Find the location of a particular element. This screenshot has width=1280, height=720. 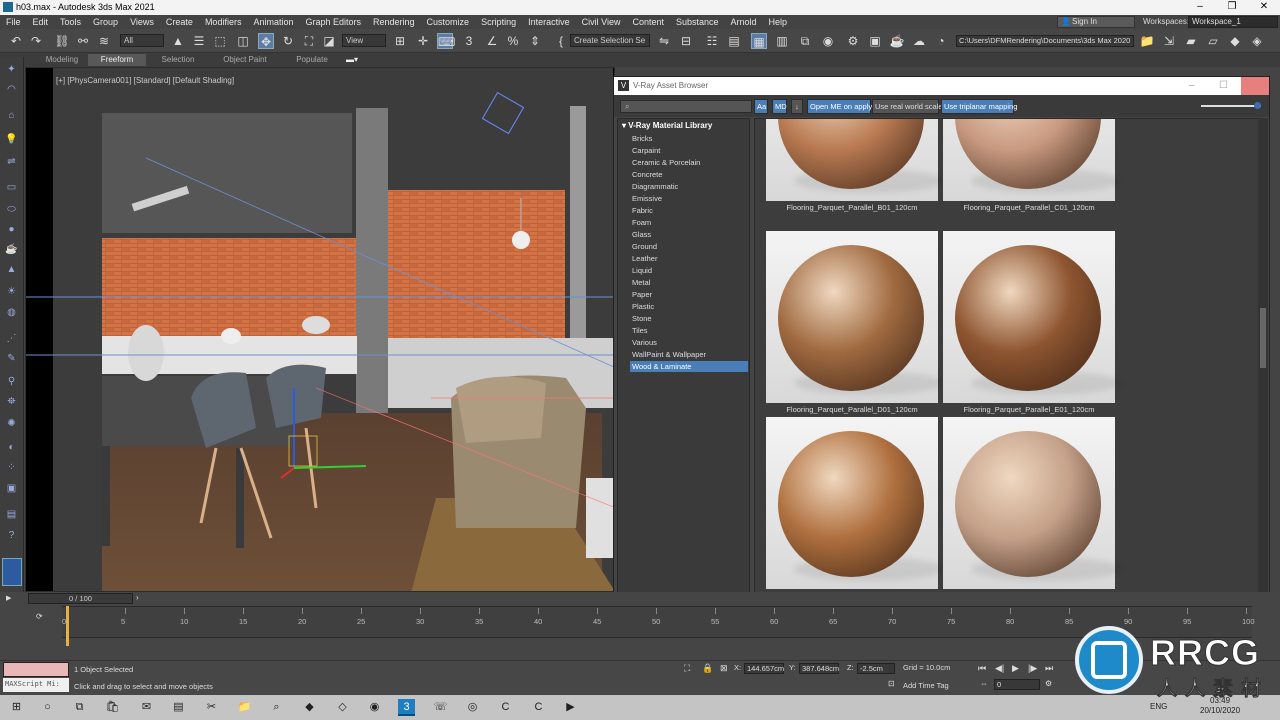

viewport-layout-thumbnail is located at coordinates (12, 572).